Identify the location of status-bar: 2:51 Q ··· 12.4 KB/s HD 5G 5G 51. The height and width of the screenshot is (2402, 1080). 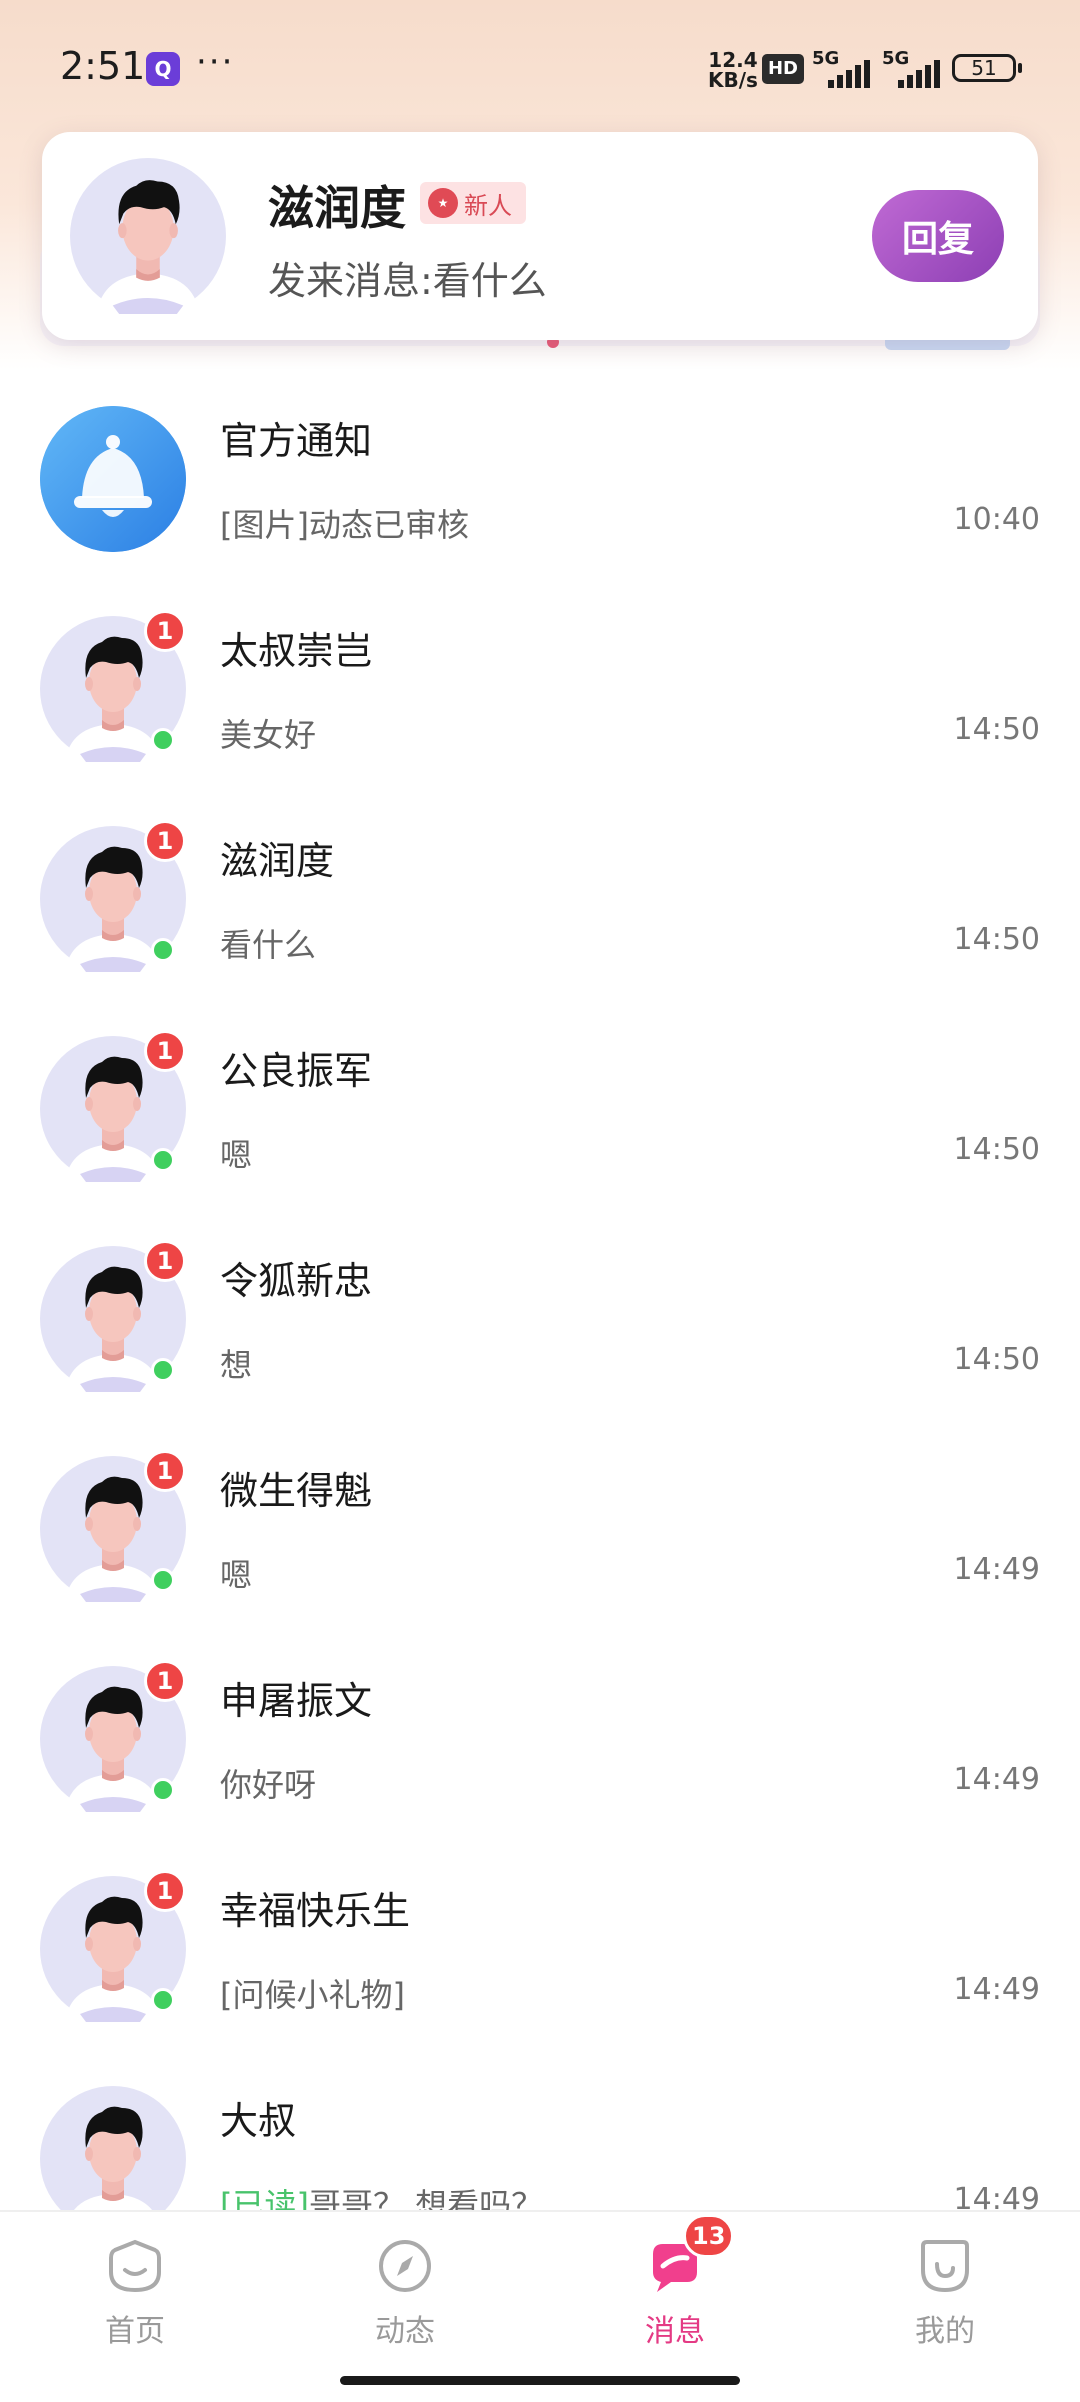
(540, 70).